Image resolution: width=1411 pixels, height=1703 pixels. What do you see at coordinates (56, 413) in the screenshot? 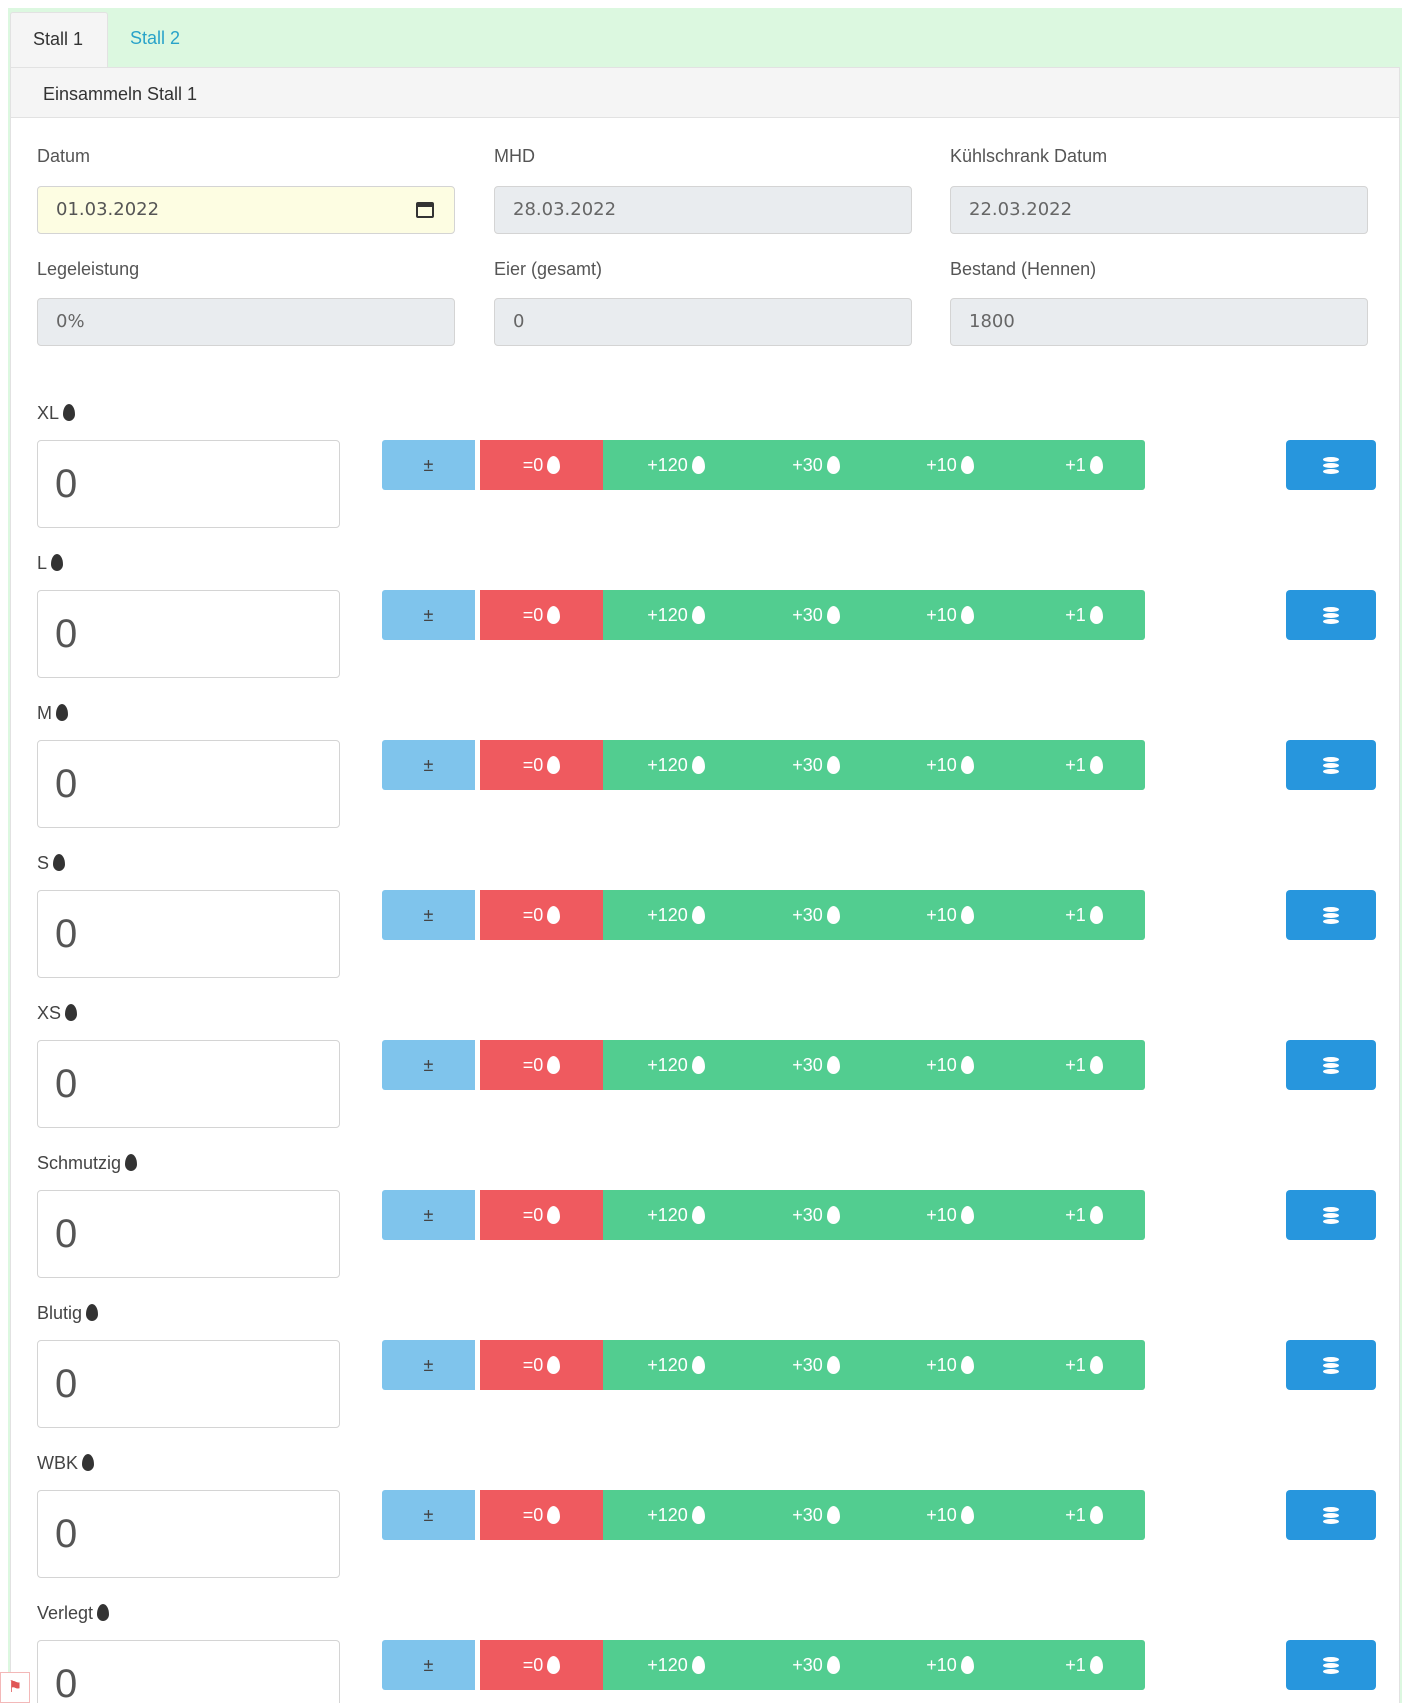
I see `category-label-xl: XL` at bounding box center [56, 413].